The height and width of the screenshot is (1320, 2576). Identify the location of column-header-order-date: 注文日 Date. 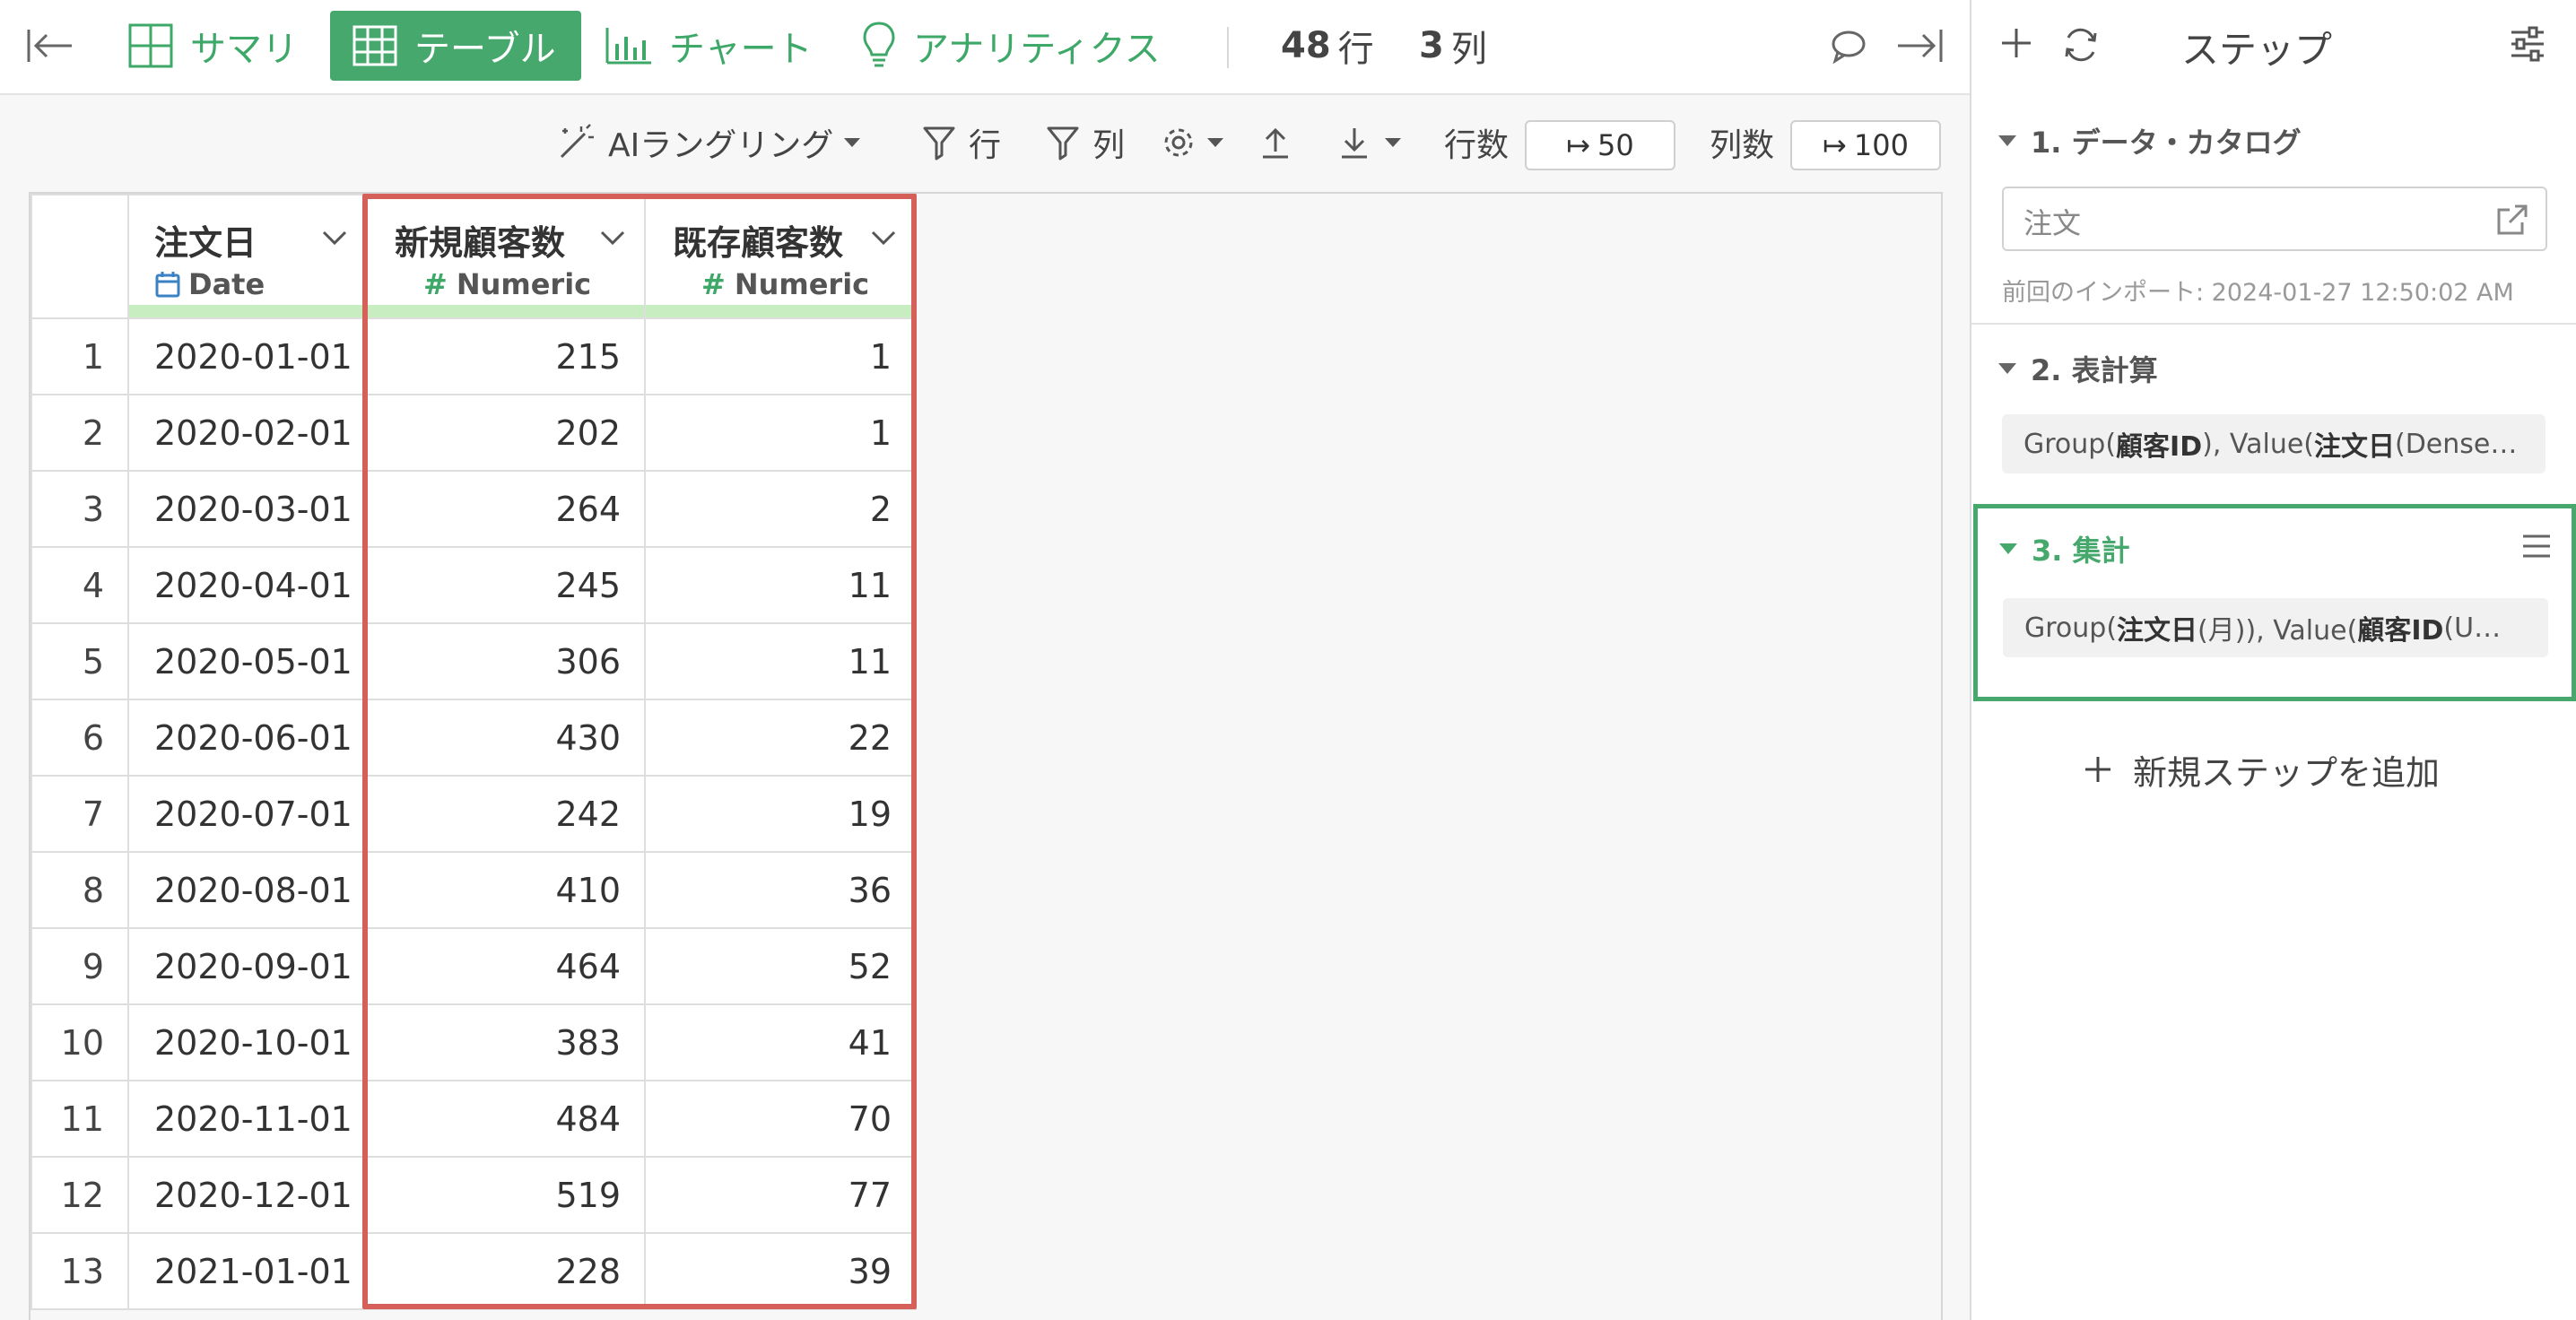
(247, 256).